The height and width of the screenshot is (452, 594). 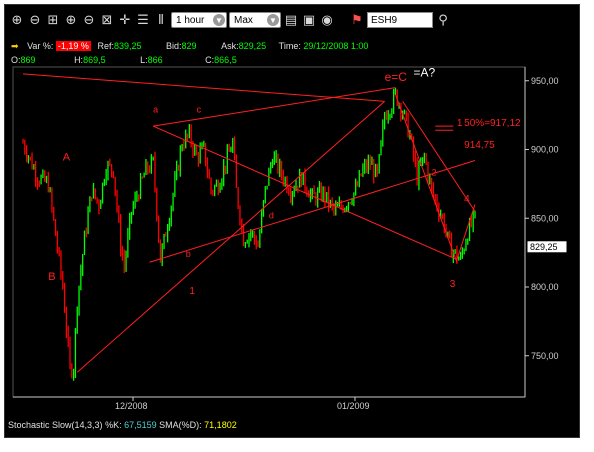 I want to click on chart-annotation: 2, so click(x=434, y=173).